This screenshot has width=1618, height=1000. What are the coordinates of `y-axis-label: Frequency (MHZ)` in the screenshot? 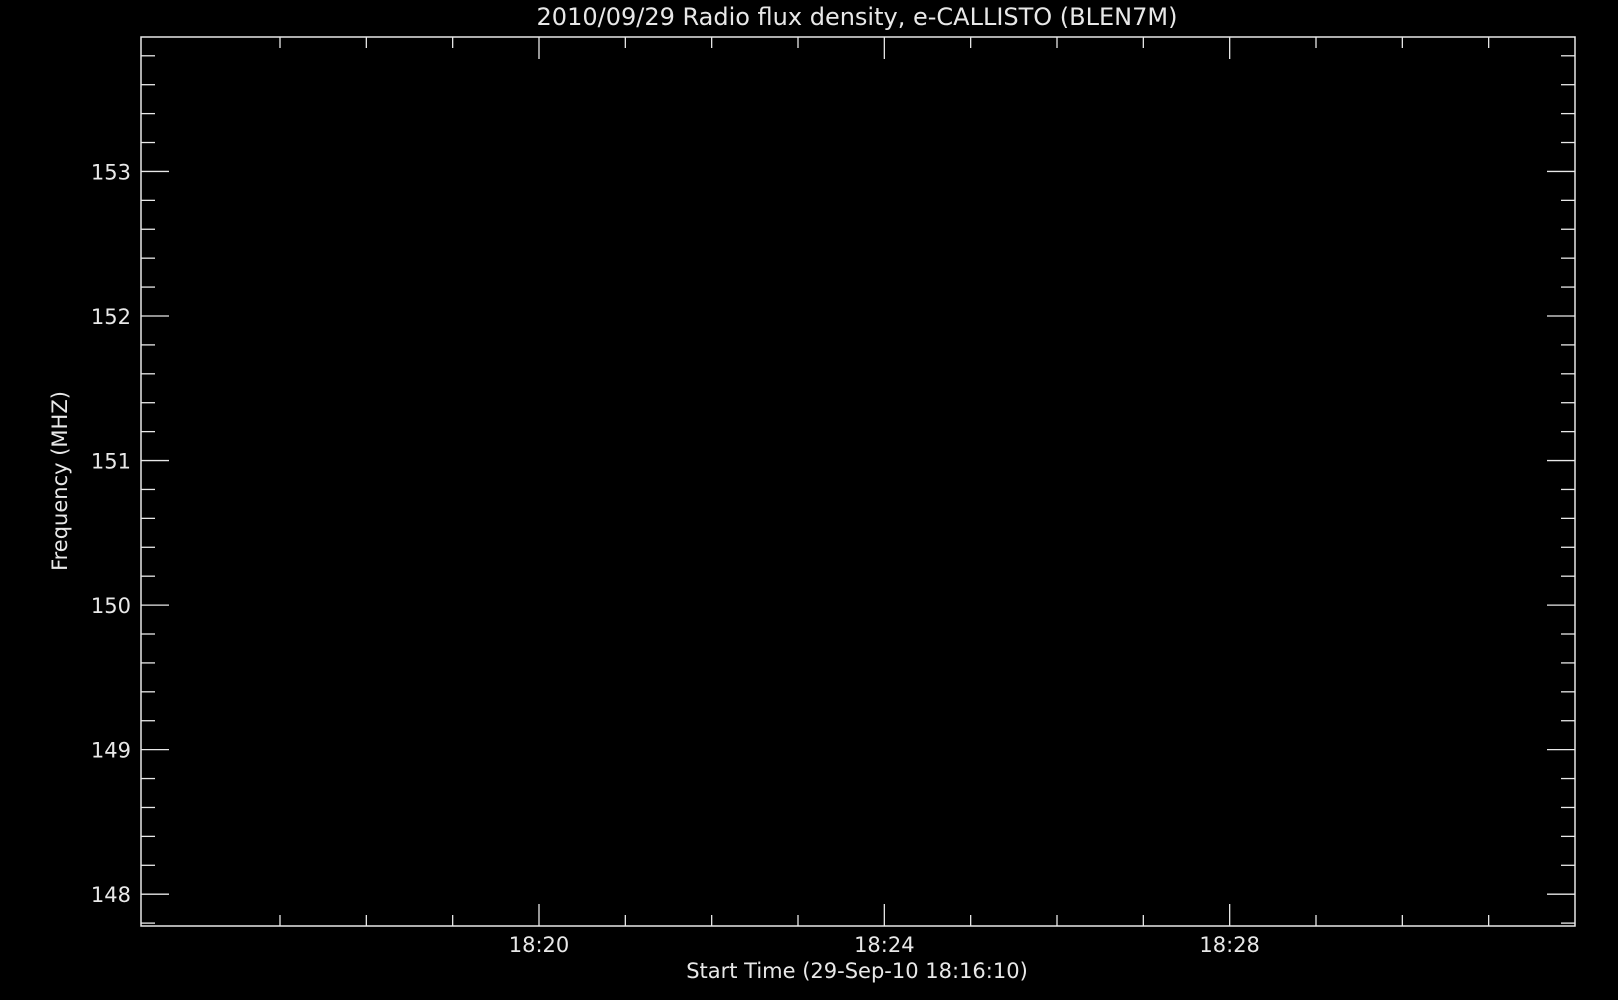 It's located at (60, 481).